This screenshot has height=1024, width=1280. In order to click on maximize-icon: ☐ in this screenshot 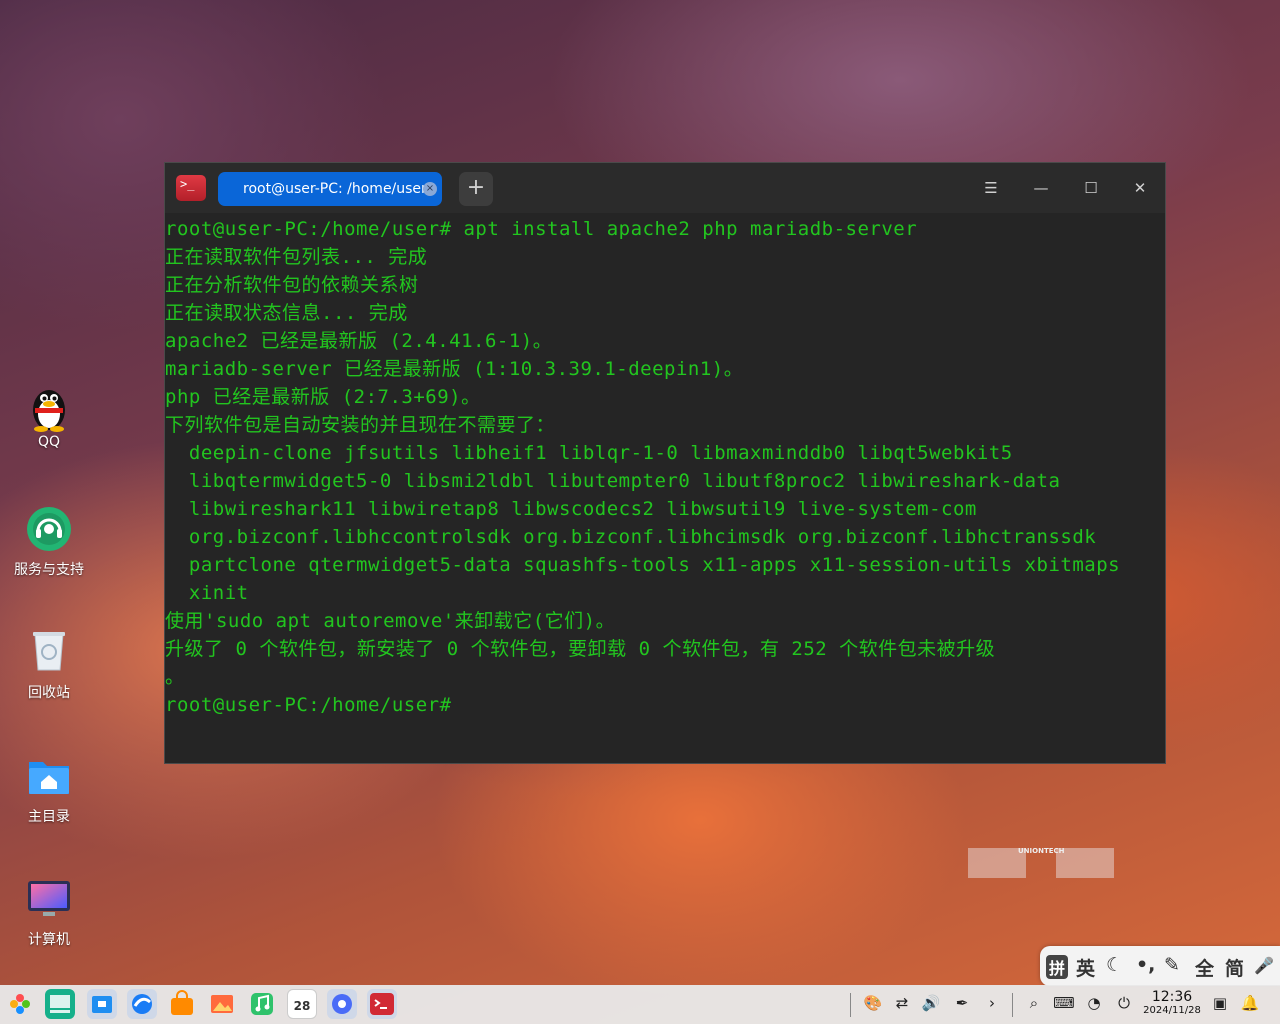, I will do `click(1091, 188)`.